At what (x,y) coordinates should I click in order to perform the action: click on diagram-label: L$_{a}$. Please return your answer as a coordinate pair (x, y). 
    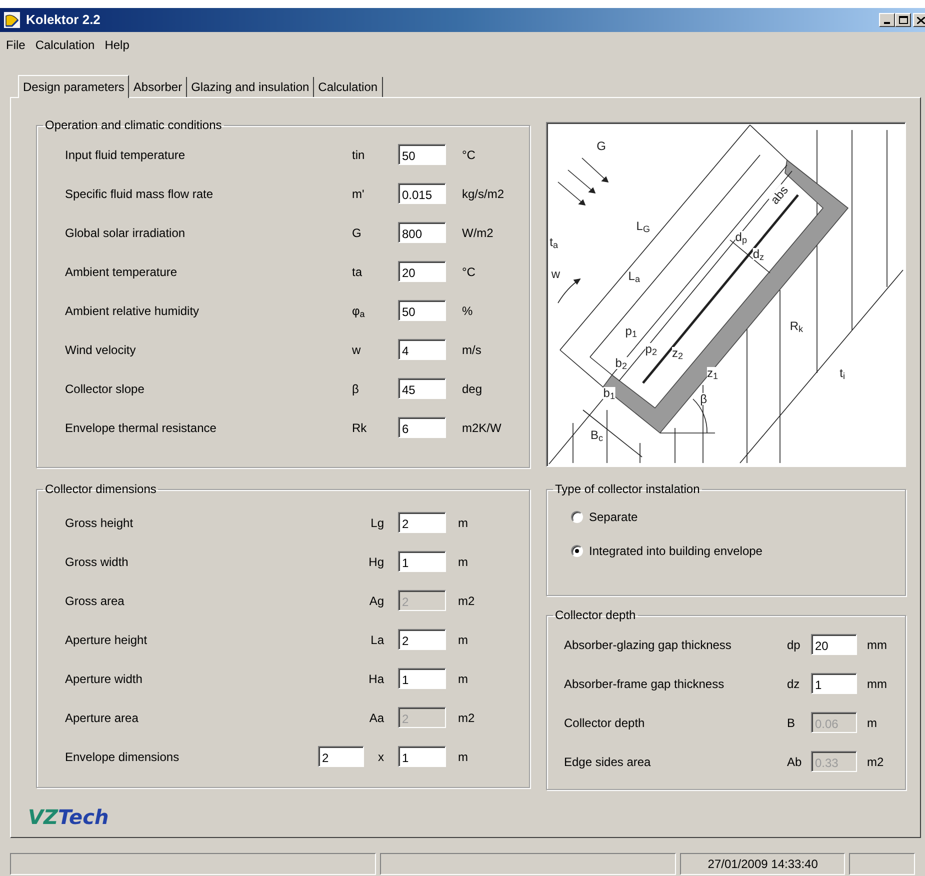
    Looking at the image, I should click on (634, 276).